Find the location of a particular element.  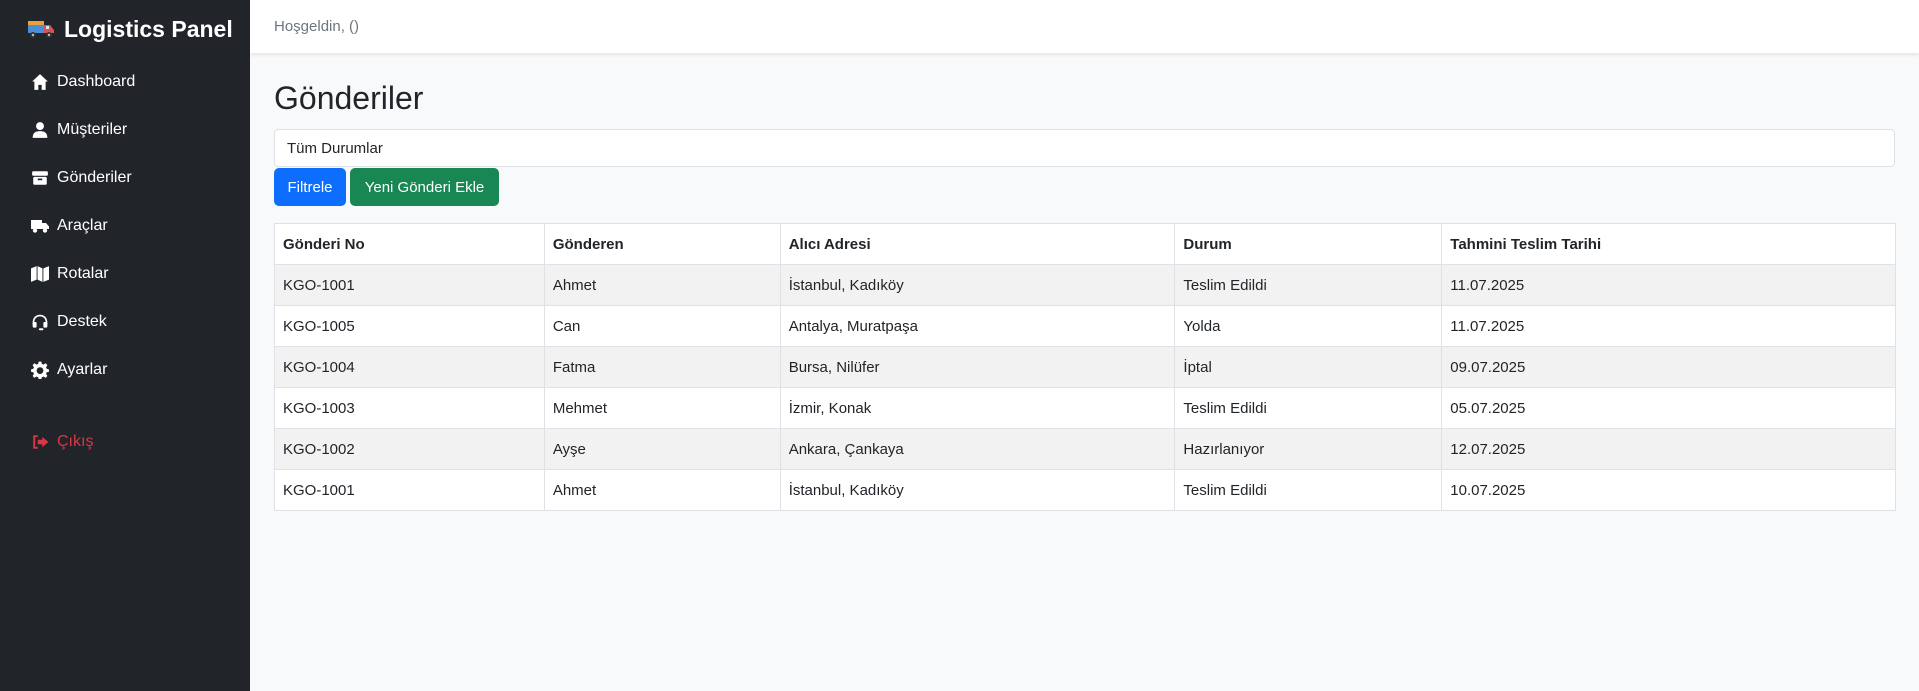

sidebar-item-destek: Destek is located at coordinates (125, 322).